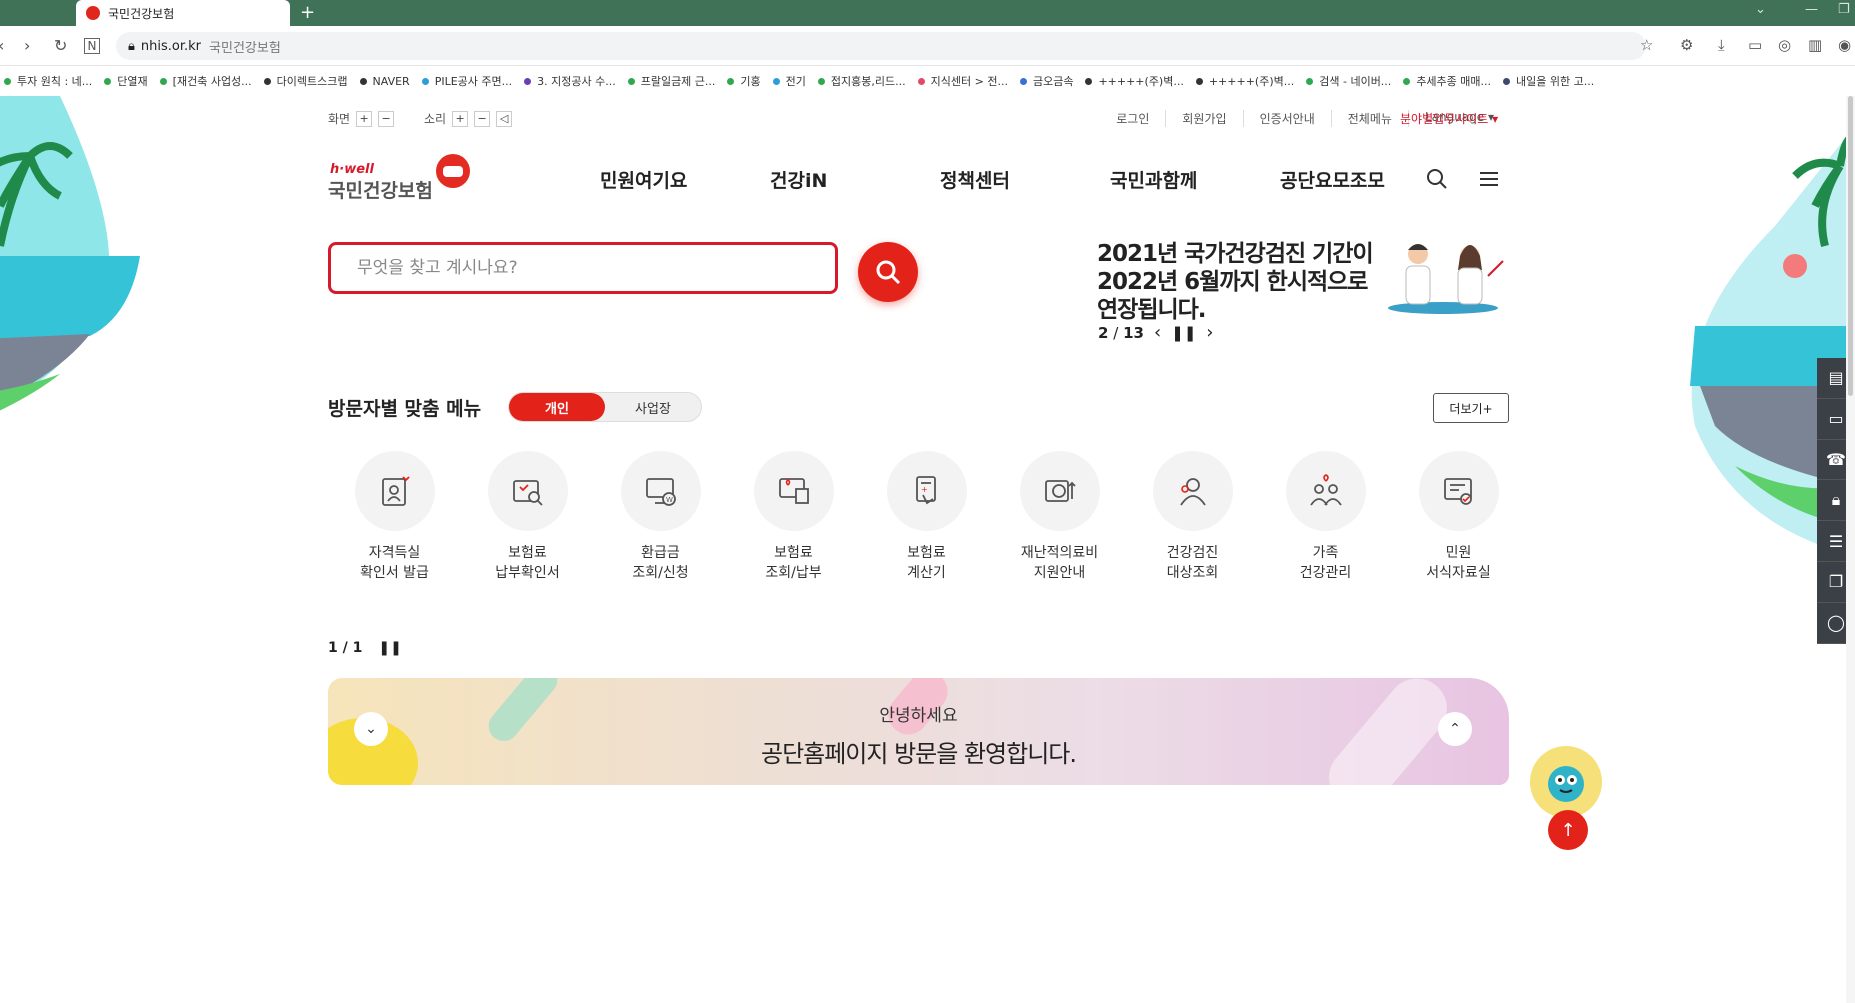 Image resolution: width=1855 pixels, height=1003 pixels. Describe the element at coordinates (1025, 179) in the screenshot. I see `nav-policy-center: 정책센터` at that location.